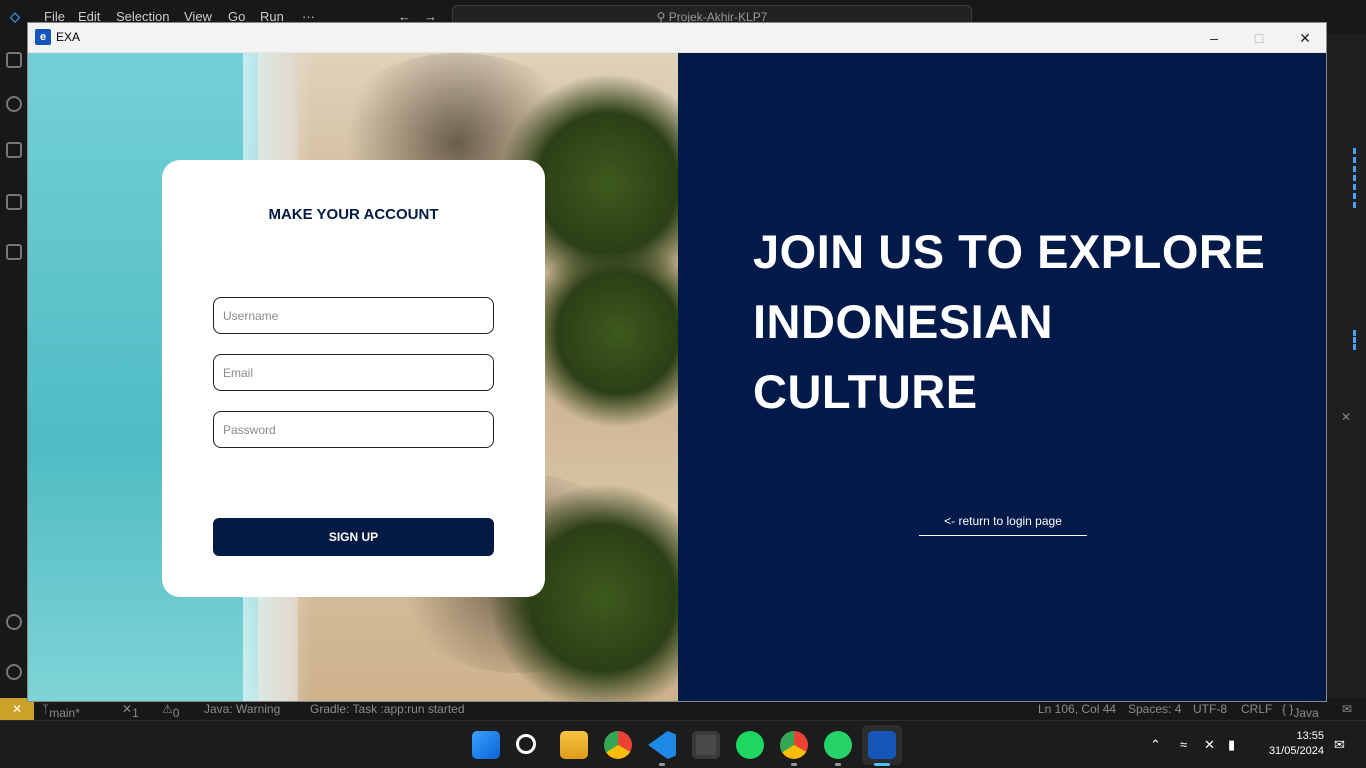 The height and width of the screenshot is (768, 1366). What do you see at coordinates (43, 37) in the screenshot?
I see `exa-logo-icon: e` at bounding box center [43, 37].